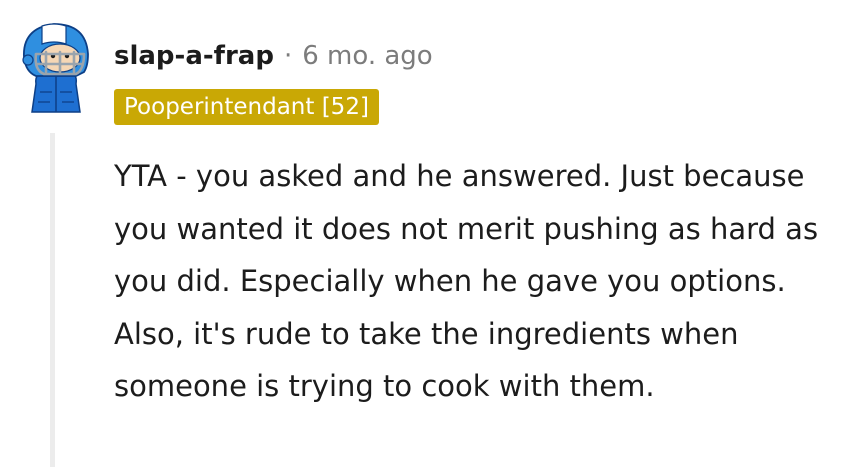 The width and height of the screenshot is (845, 467). What do you see at coordinates (194, 56) in the screenshot?
I see `username-link: slap-a-frap` at bounding box center [194, 56].